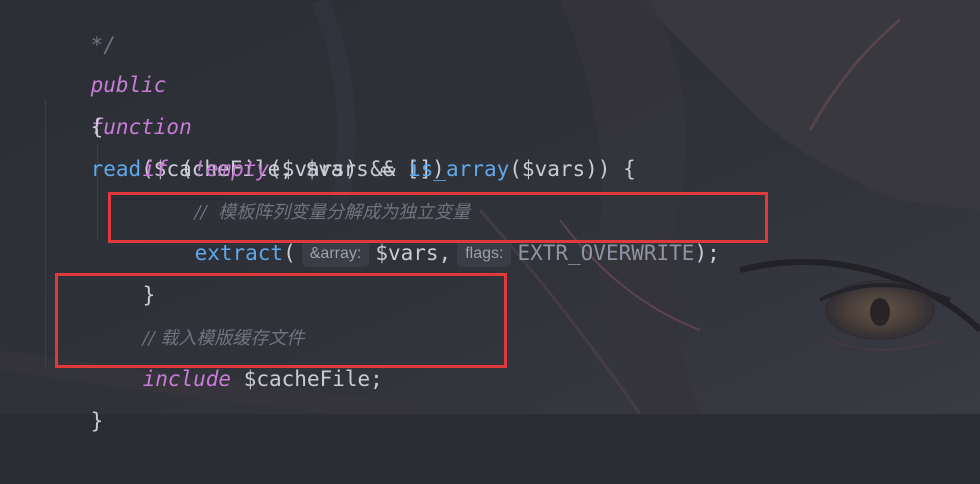 The width and height of the screenshot is (980, 484). I want to click on highlight-box-include, so click(281, 320).